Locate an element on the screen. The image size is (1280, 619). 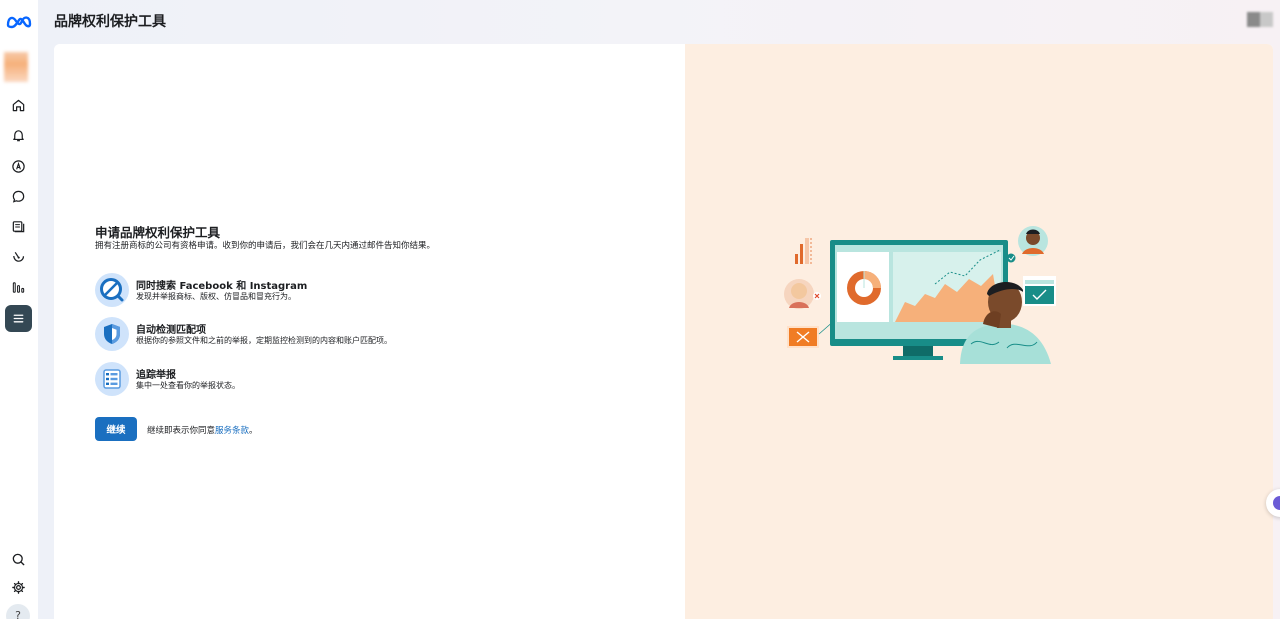
gauge-icon is located at coordinates (19, 256).